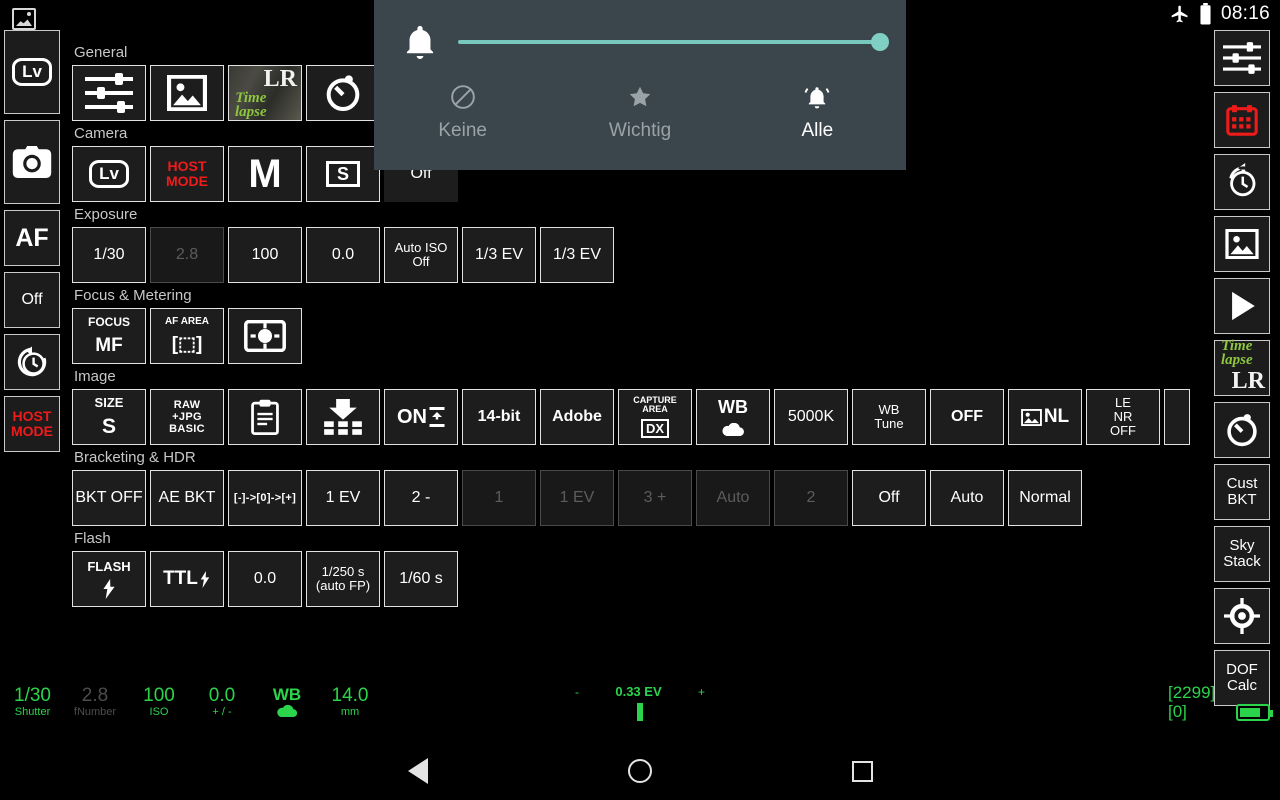  Describe the element at coordinates (265, 417) in the screenshot. I see `tile-image-clipboard` at that location.